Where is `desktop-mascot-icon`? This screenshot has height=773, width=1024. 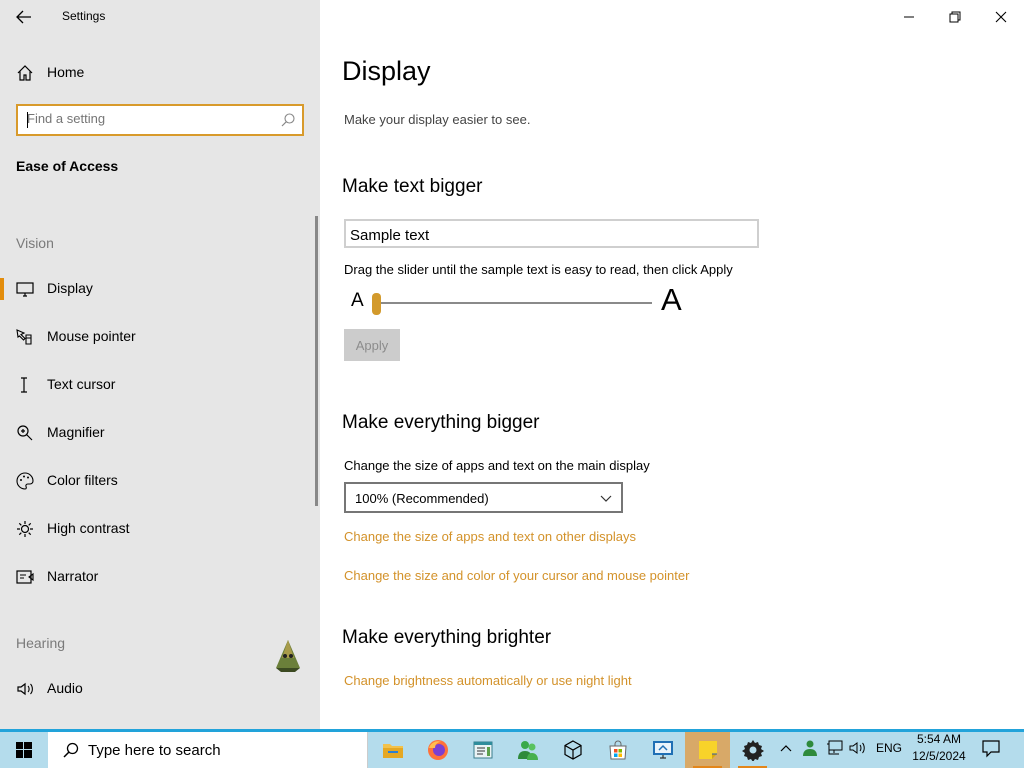 desktop-mascot-icon is located at coordinates (288, 656).